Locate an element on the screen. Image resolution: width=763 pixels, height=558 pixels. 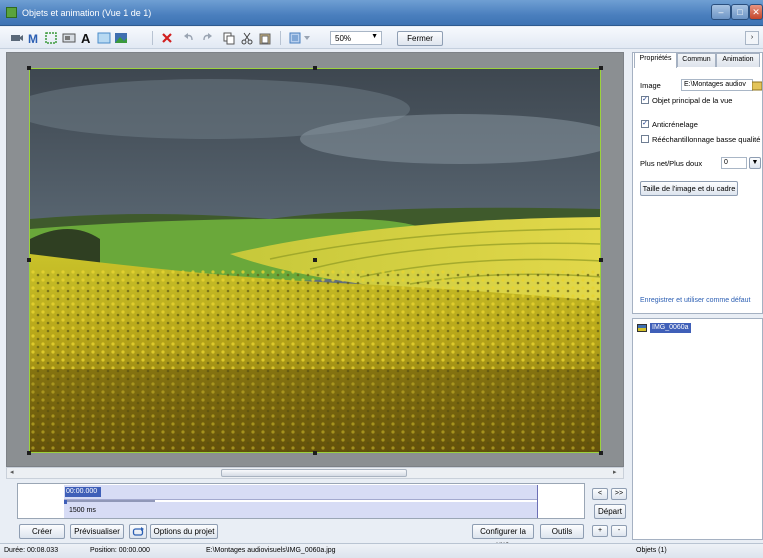
frame-icon is located at coordinates (51, 38).